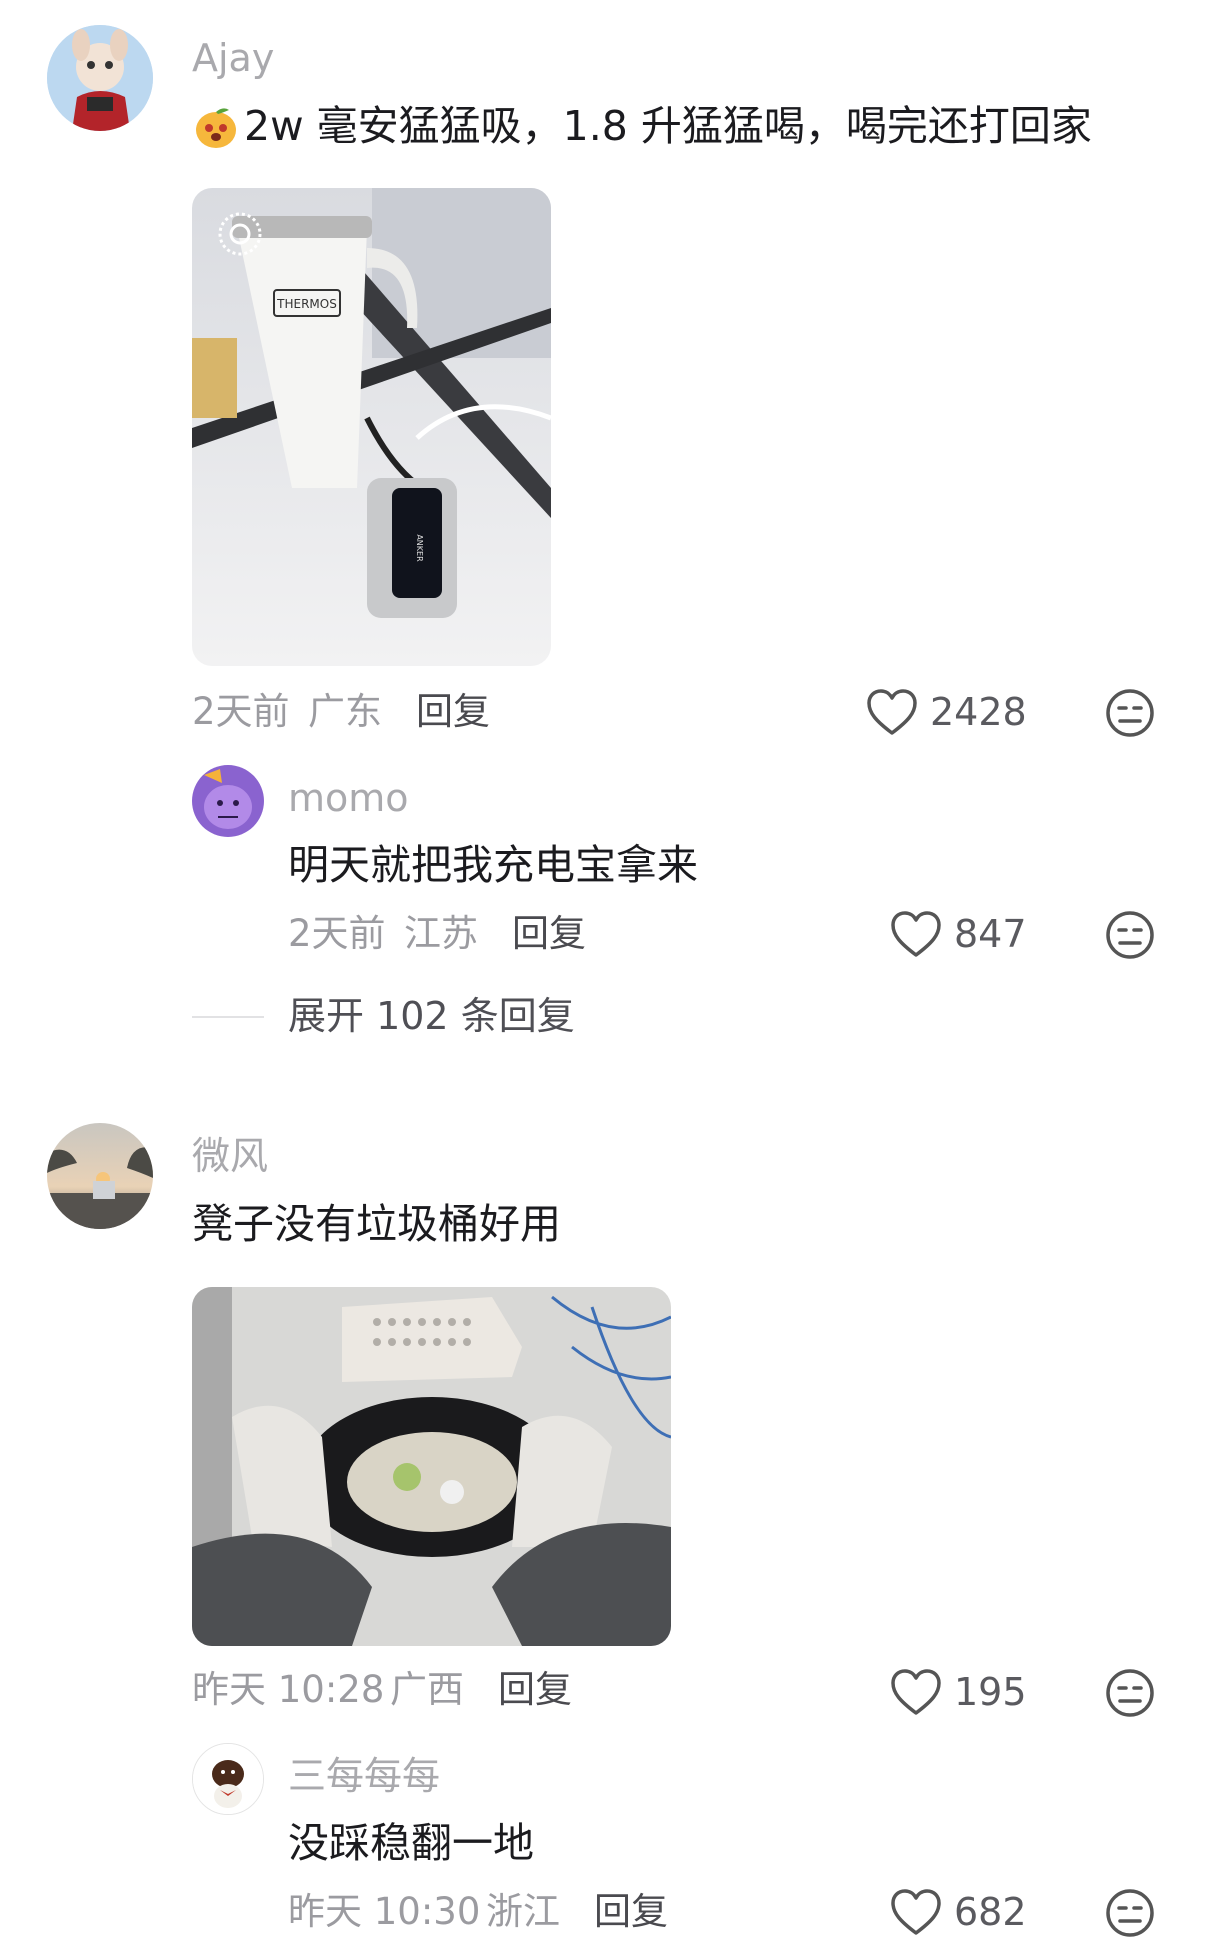 Image resolution: width=1206 pixels, height=1957 pixels. Describe the element at coordinates (216, 127) in the screenshot. I see `mango-emoji-icon` at that location.